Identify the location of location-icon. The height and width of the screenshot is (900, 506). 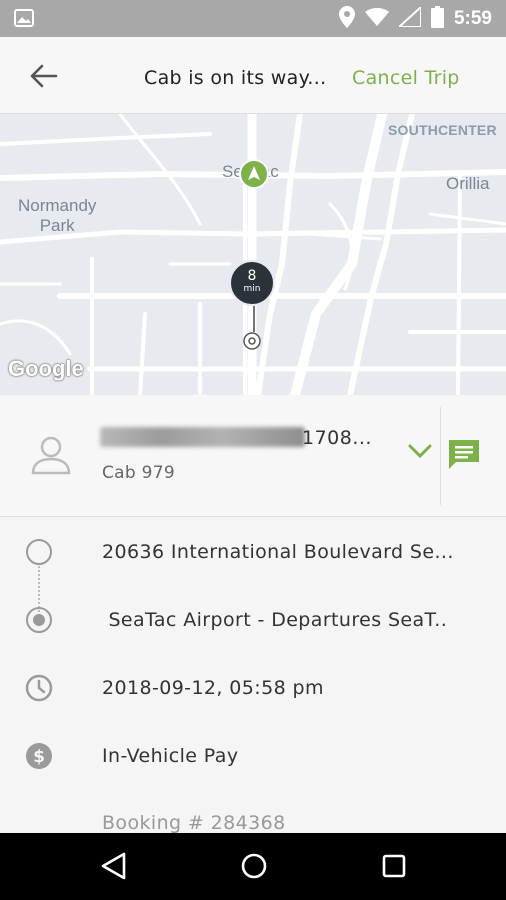
(346, 18).